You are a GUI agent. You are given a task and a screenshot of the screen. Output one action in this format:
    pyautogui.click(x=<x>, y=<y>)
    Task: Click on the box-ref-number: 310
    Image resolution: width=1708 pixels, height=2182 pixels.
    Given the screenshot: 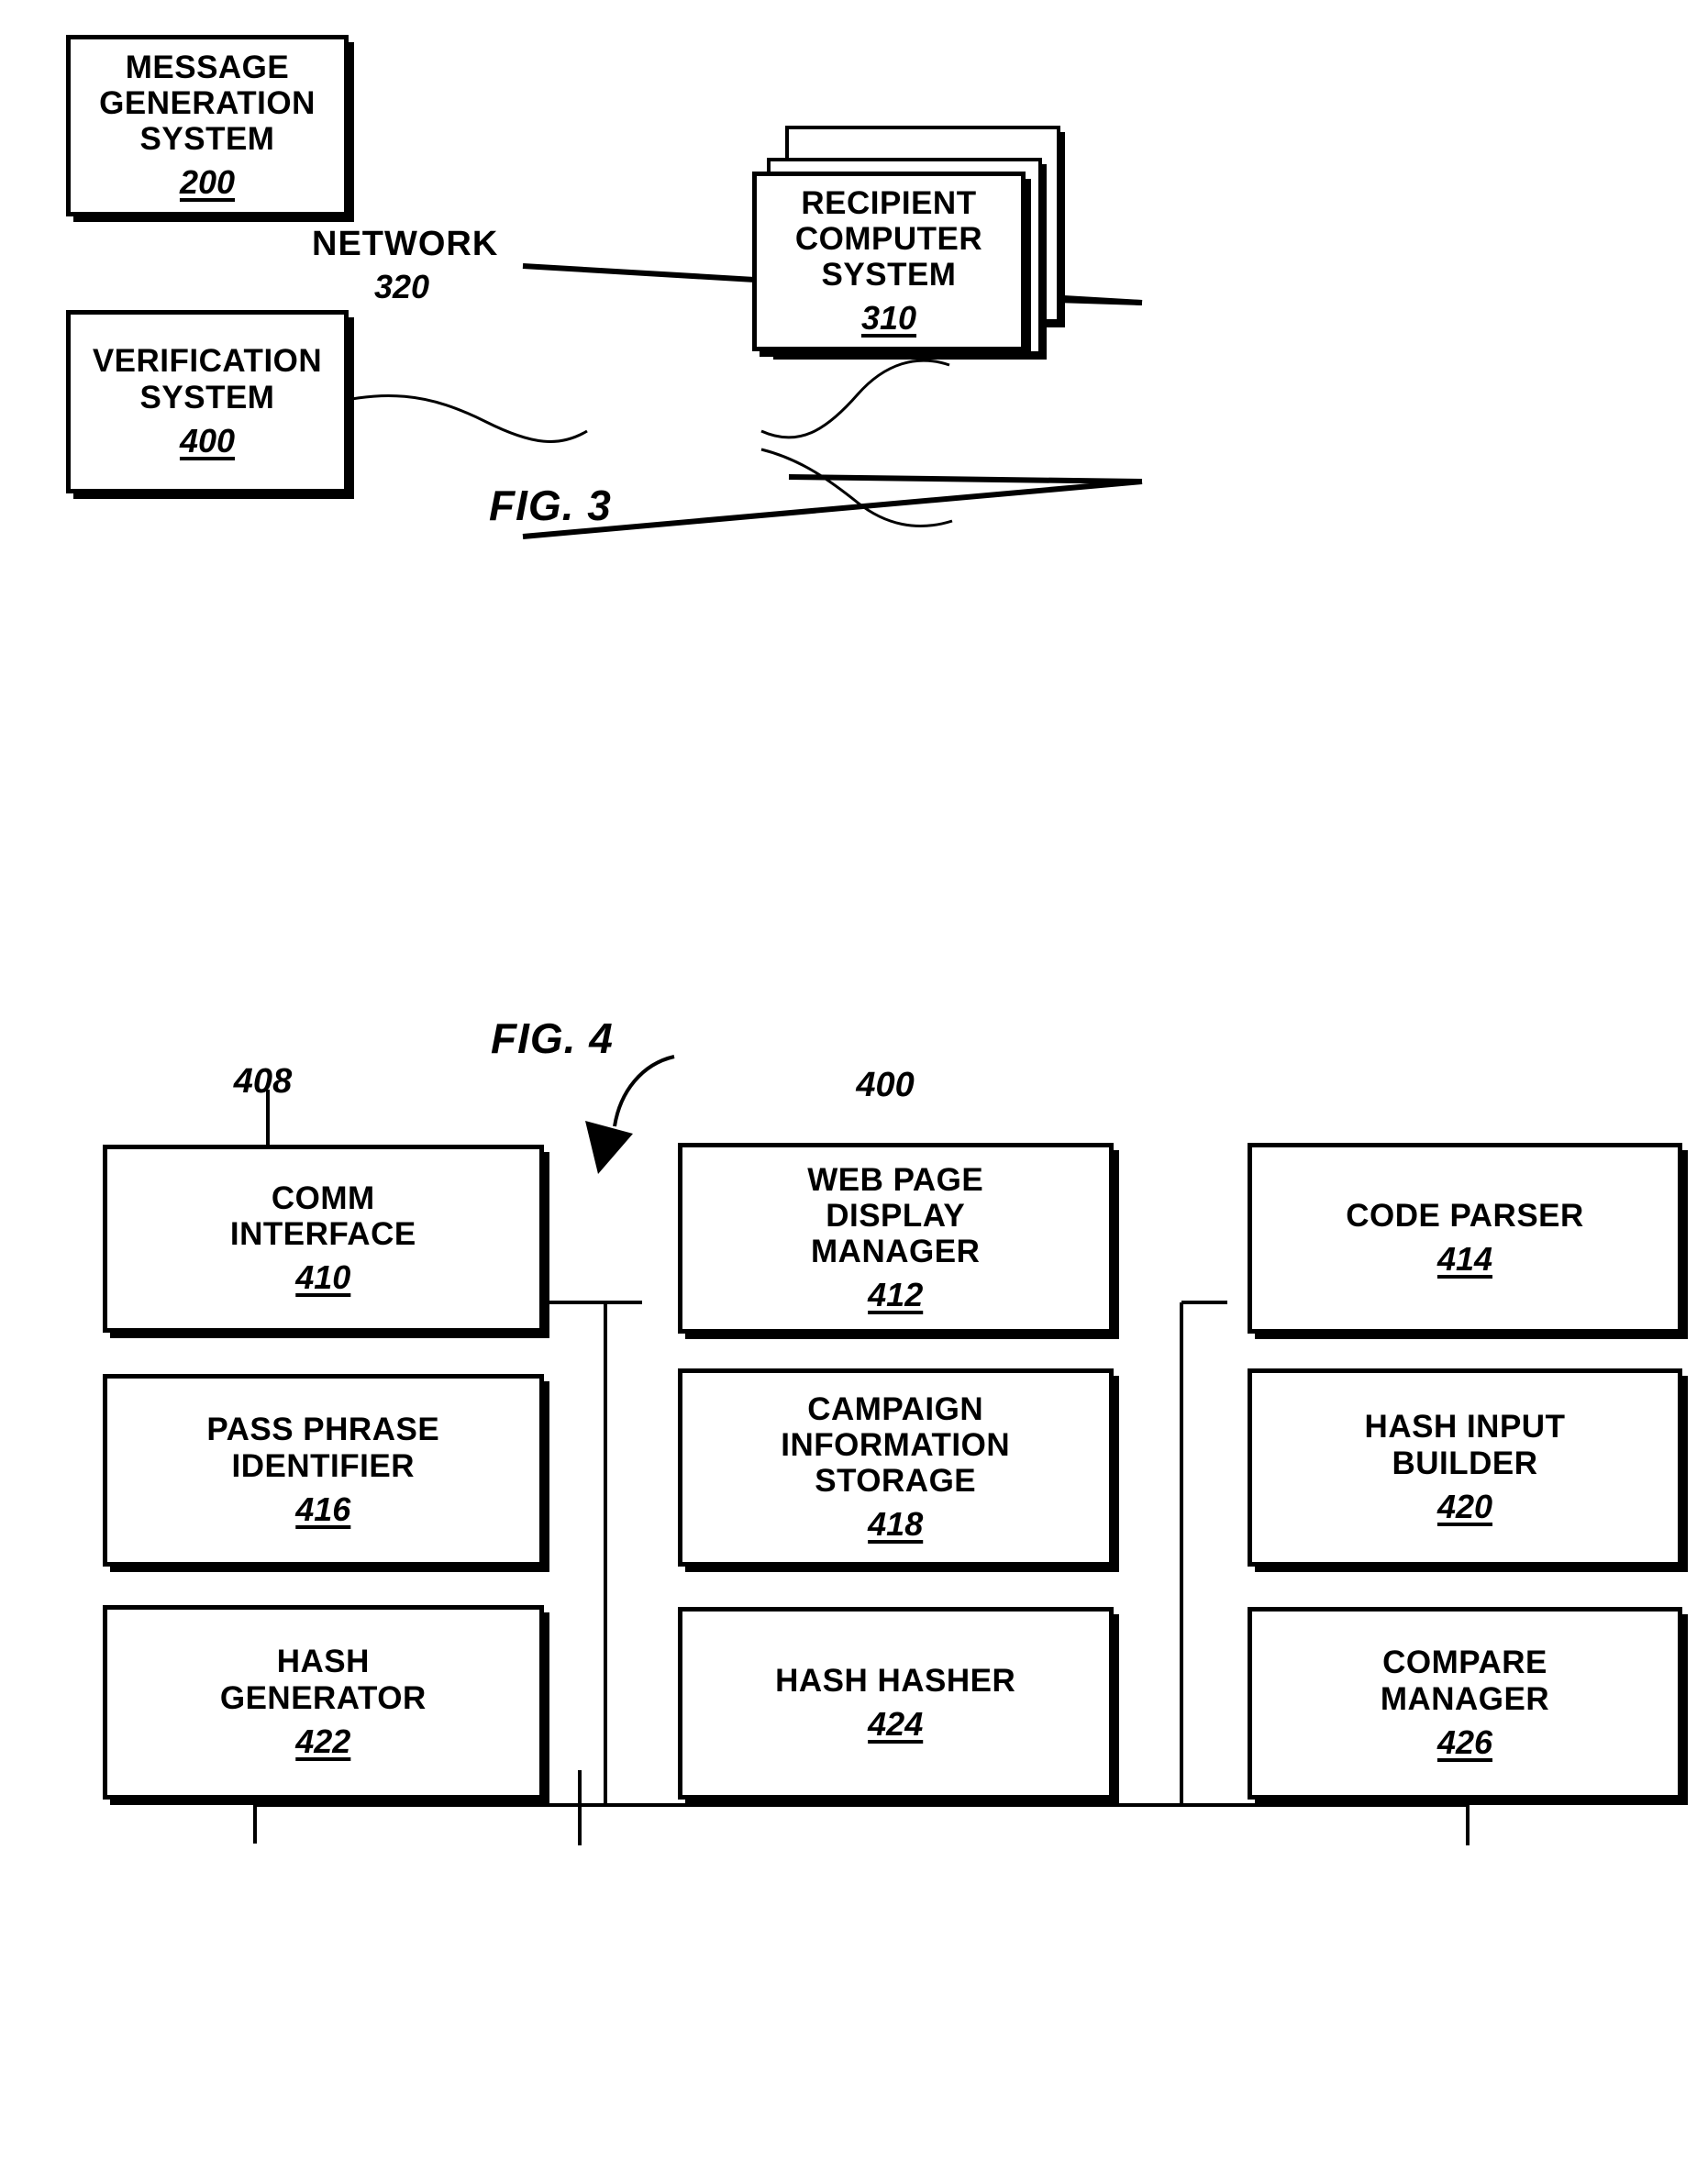 What is the action you would take?
    pyautogui.click(x=888, y=318)
    